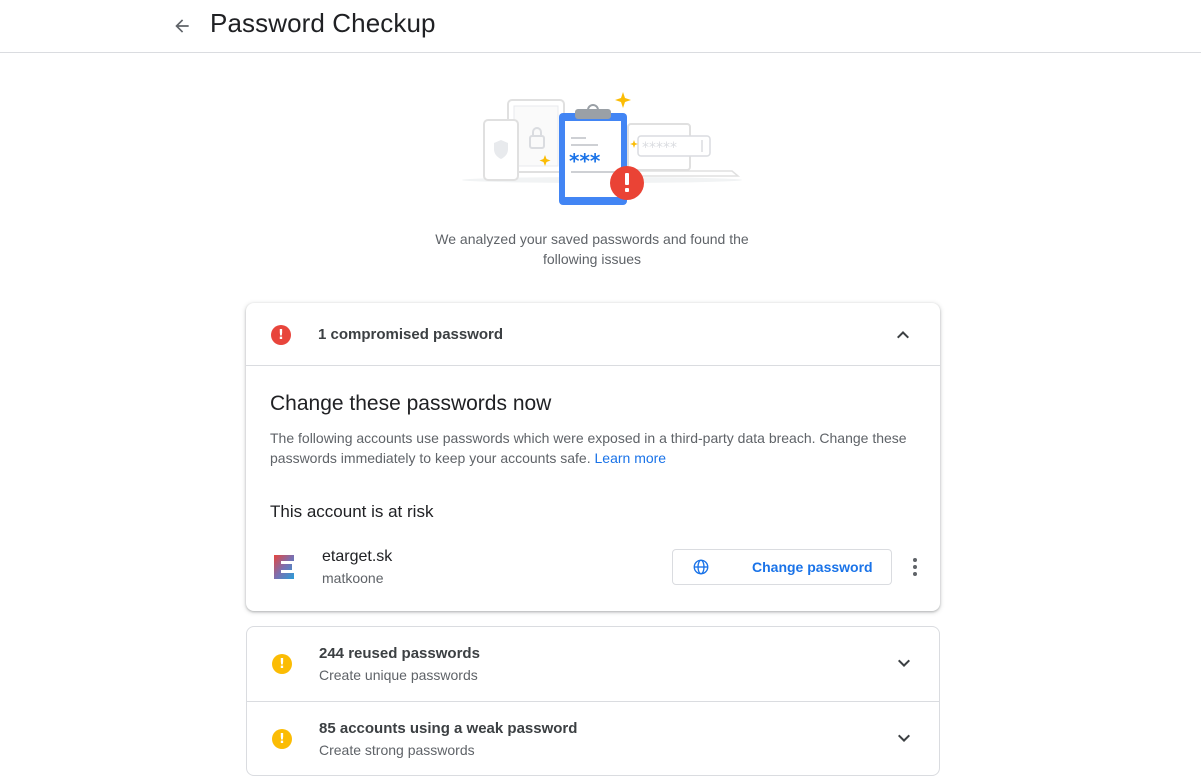  Describe the element at coordinates (397, 750) in the screenshot. I see `weak-subtitle: Create strong passwords` at that location.